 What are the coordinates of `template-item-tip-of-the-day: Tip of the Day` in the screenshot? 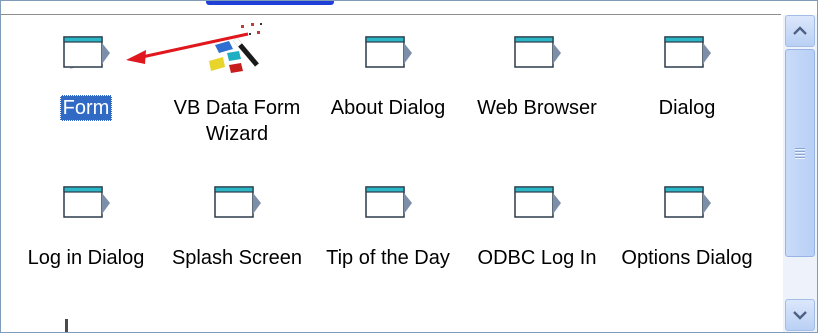 It's located at (388, 231).